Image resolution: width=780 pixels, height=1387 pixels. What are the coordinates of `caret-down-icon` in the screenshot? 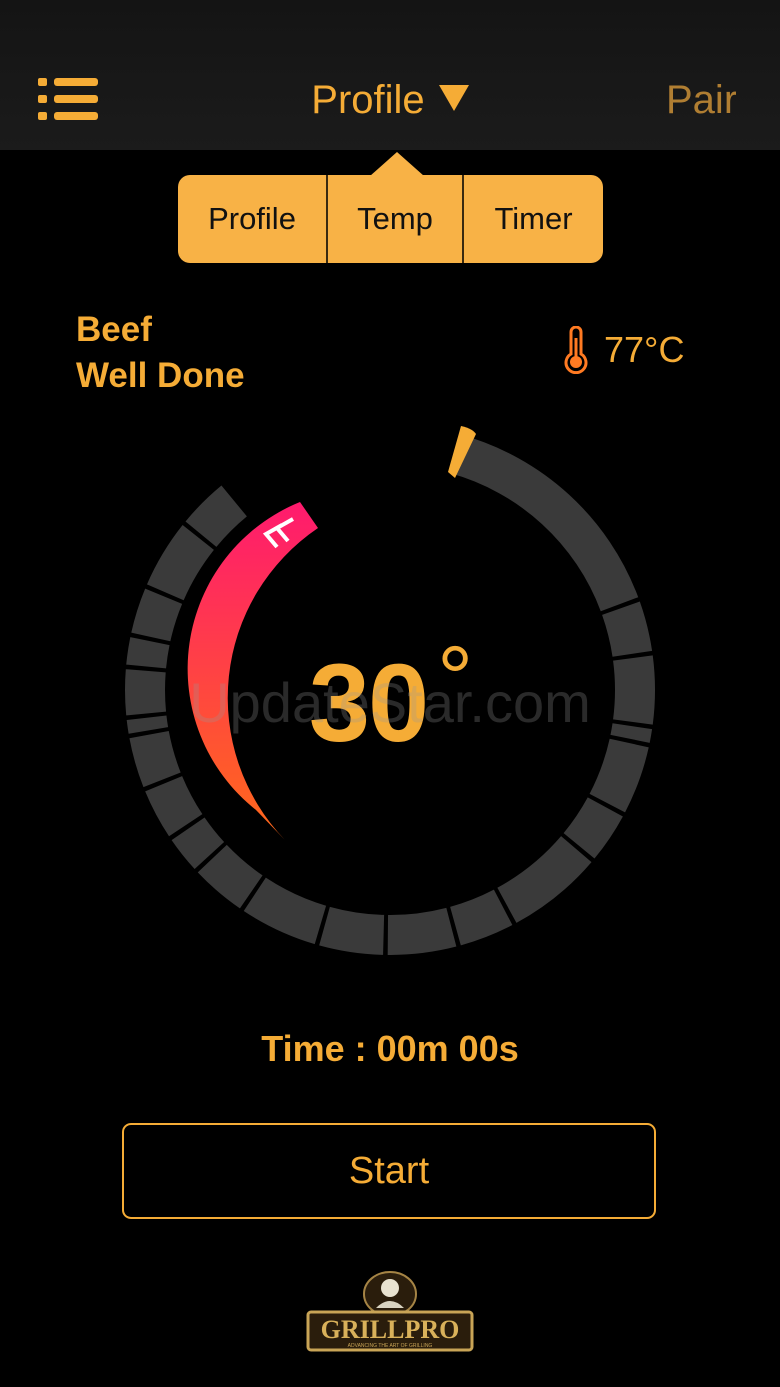 It's located at (453, 98).